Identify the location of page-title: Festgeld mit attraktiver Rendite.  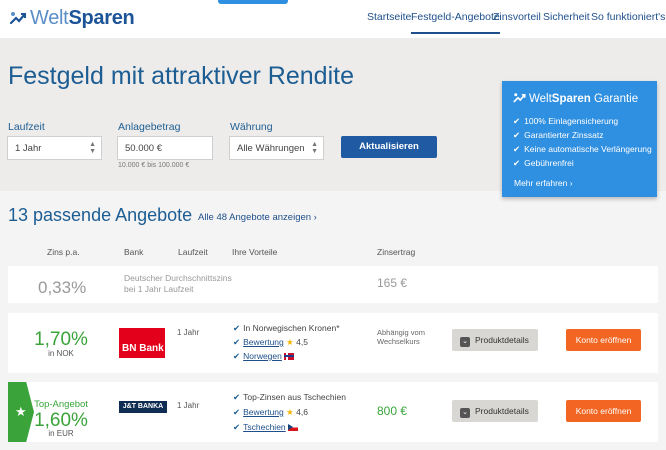
(181, 76).